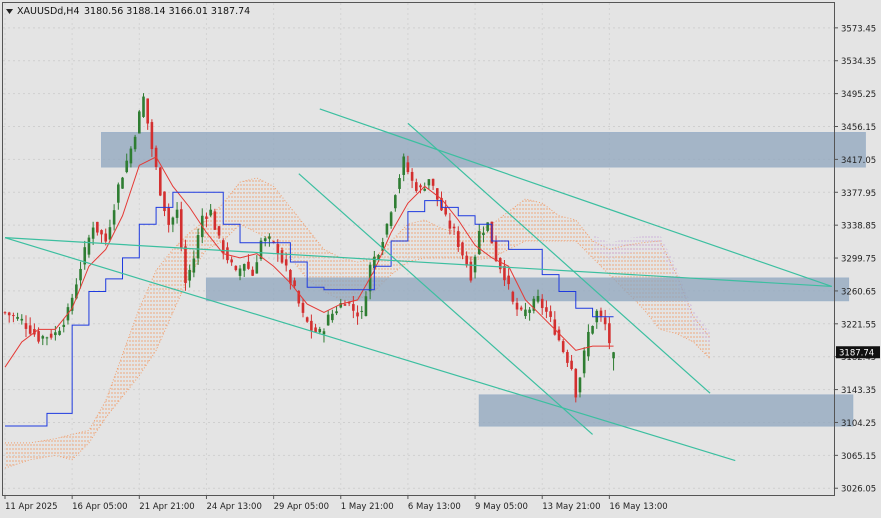 The width and height of the screenshot is (881, 518). What do you see at coordinates (48, 11) in the screenshot?
I see `symbol-label: XAUUSDd,H4` at bounding box center [48, 11].